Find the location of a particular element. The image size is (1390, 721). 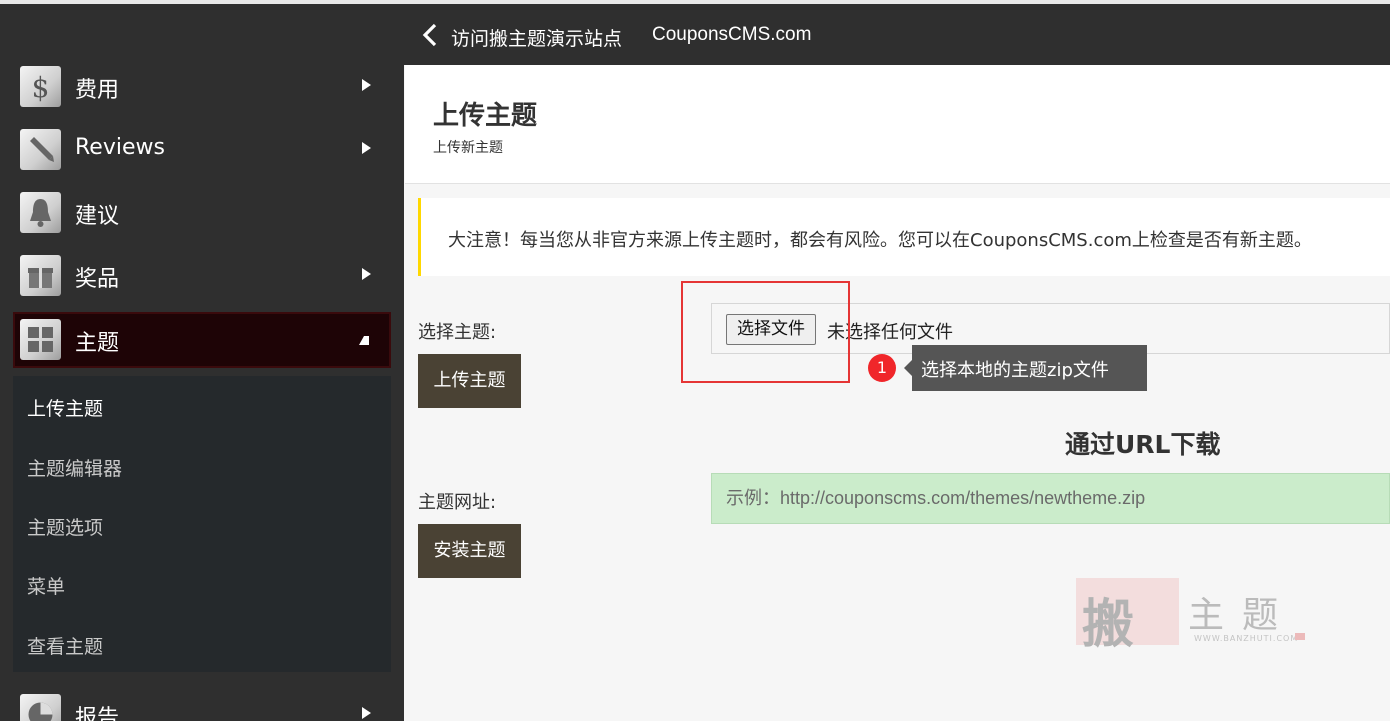

sidebar-item-fees: $ 费用 is located at coordinates (202, 87).